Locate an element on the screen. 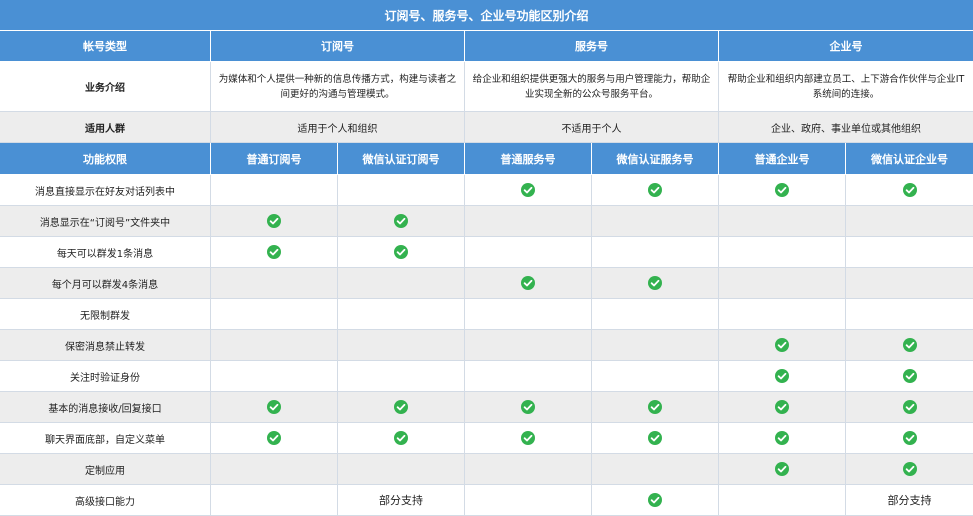  col-normal-enterprise: 普通企业号 is located at coordinates (782, 159).